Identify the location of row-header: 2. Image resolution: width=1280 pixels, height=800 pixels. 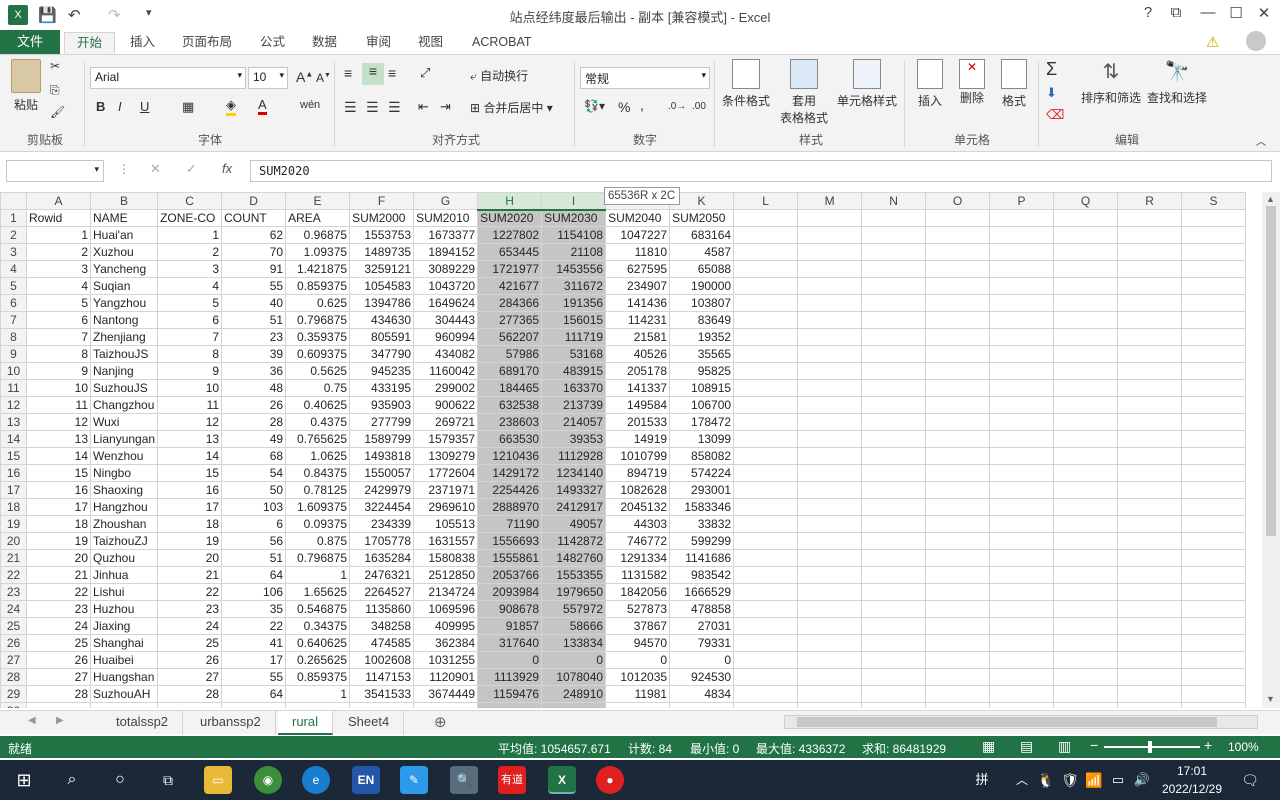
(13, 235).